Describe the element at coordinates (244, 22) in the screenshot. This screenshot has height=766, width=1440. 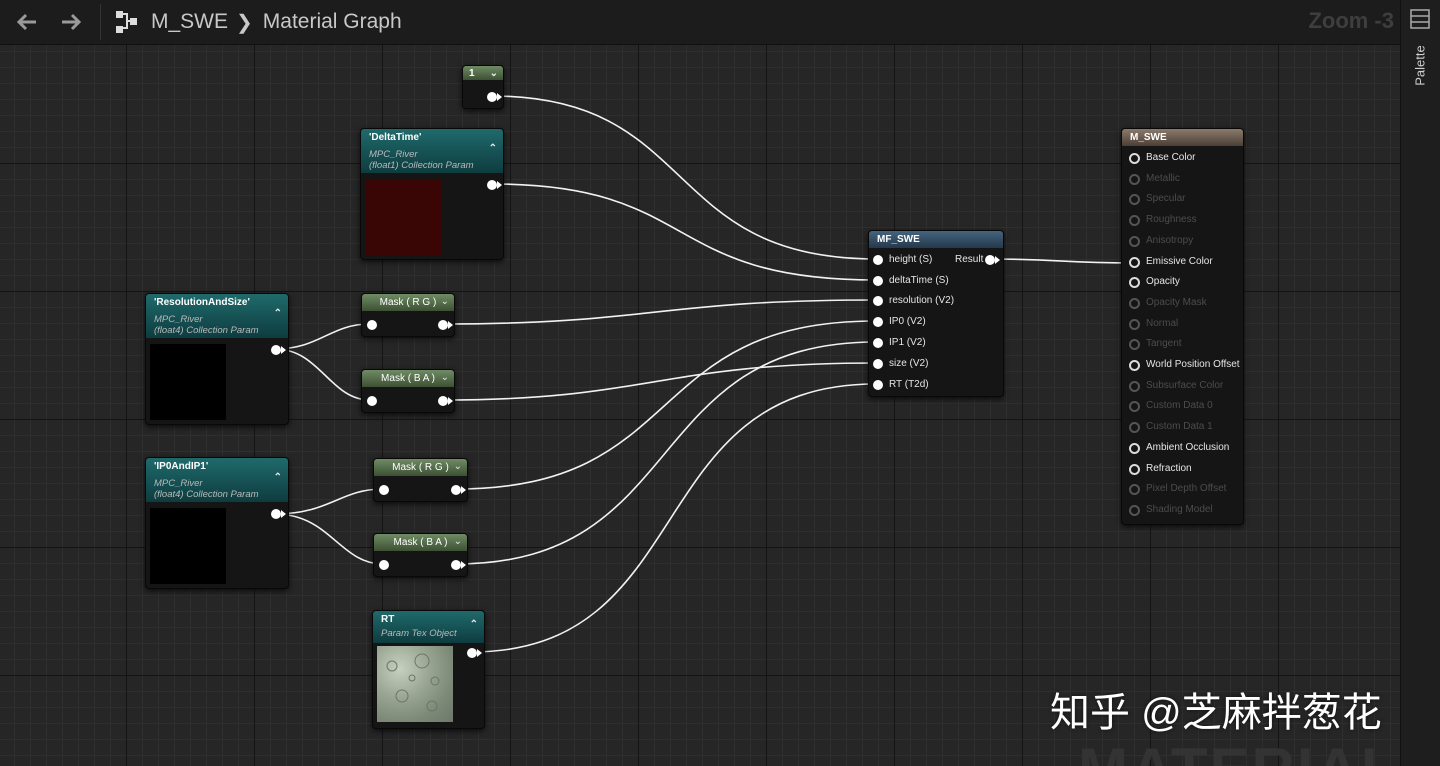
I see `breadcrumb-chevron-icon: ❯` at that location.